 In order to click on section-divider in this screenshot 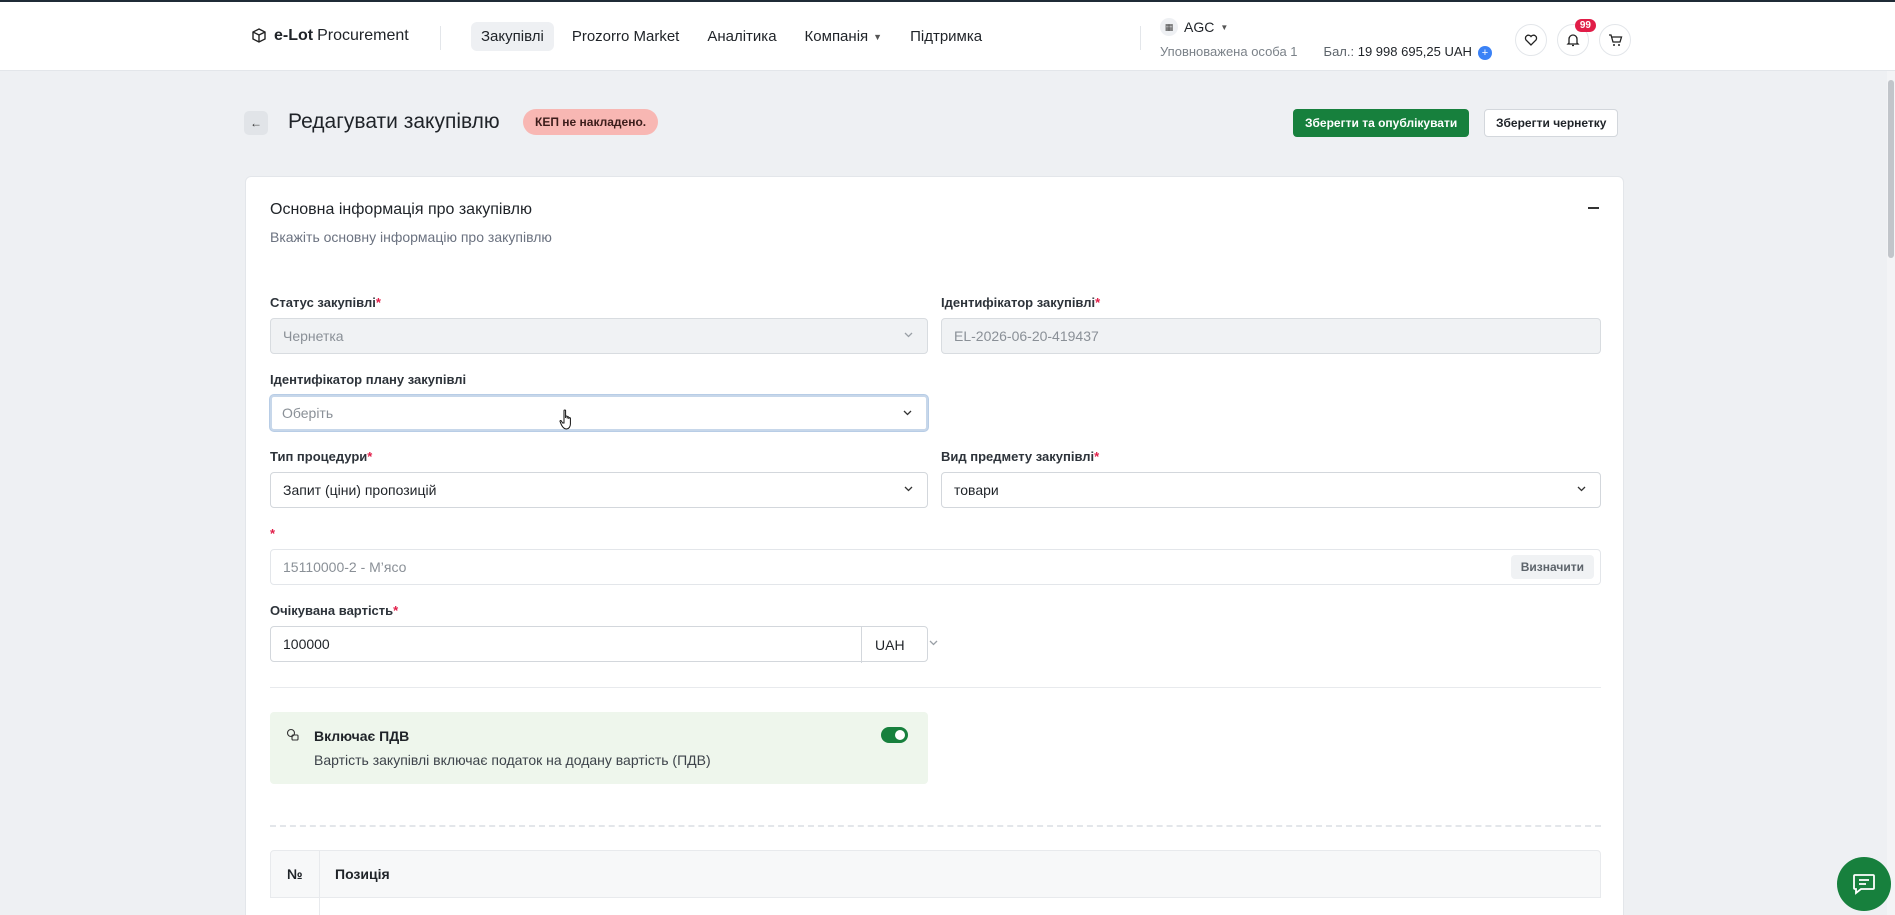, I will do `click(935, 687)`.